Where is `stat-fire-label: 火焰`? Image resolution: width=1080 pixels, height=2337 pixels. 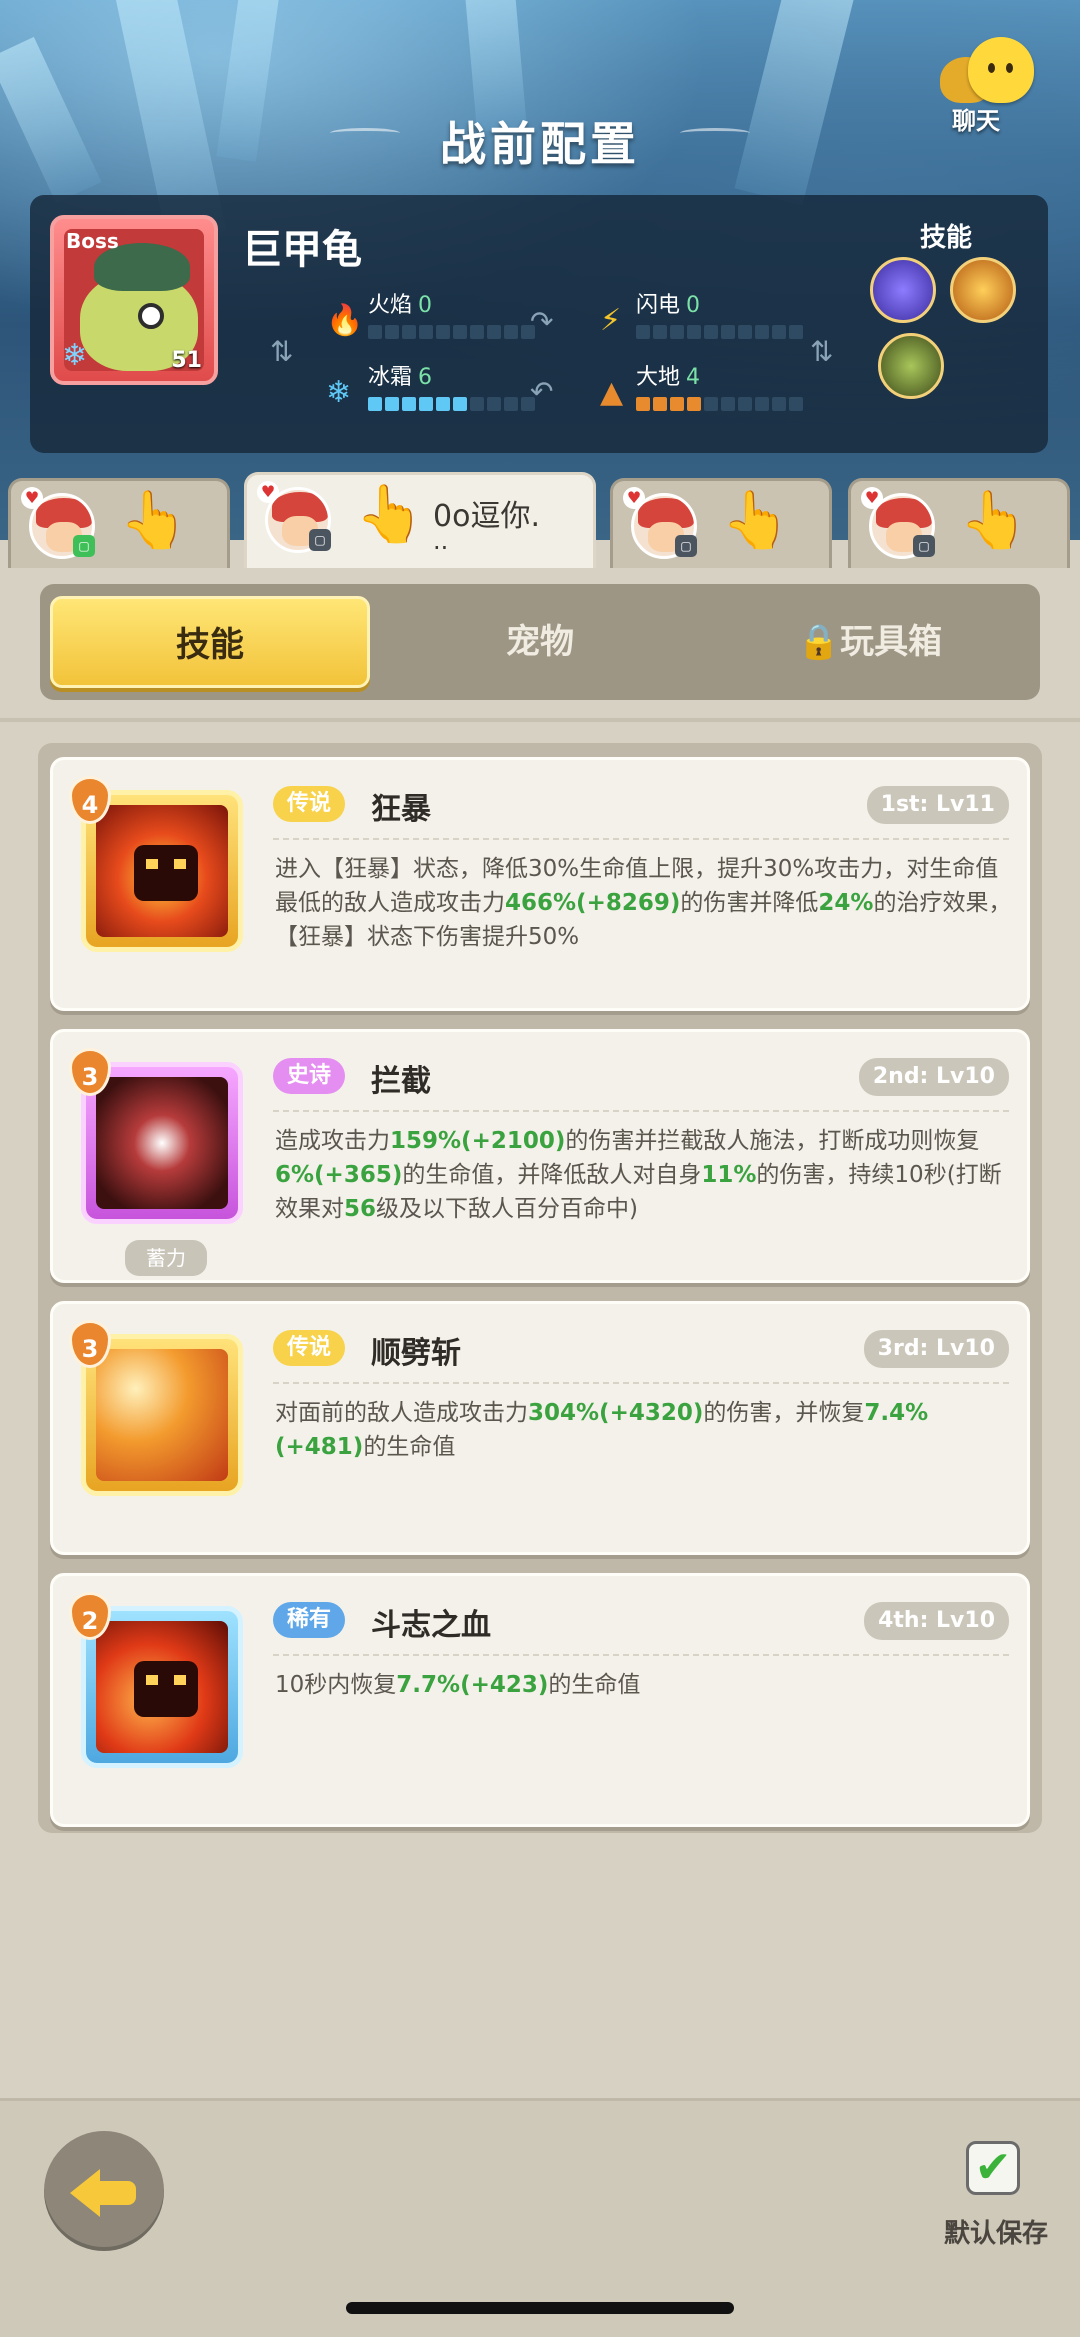
stat-fire-label: 火焰 is located at coordinates (390, 305).